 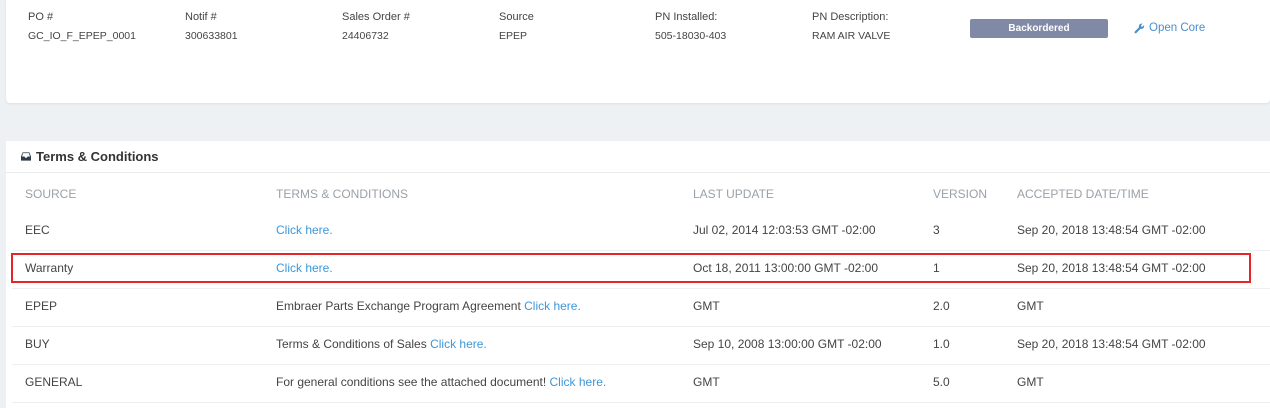 What do you see at coordinates (26, 156) in the screenshot?
I see `inbox-icon` at bounding box center [26, 156].